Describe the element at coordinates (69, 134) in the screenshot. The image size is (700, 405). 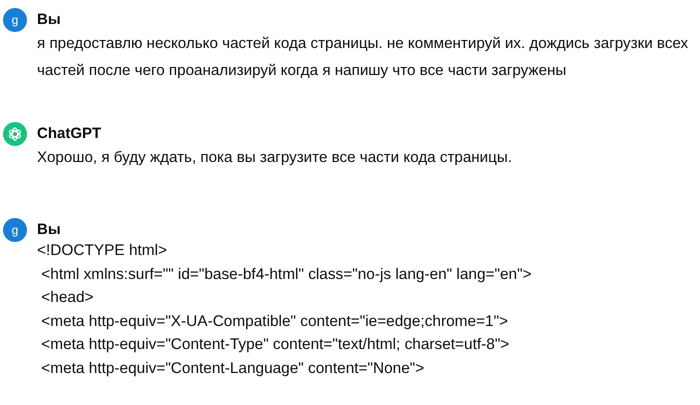
I see `author-name: ChatGPT` at that location.